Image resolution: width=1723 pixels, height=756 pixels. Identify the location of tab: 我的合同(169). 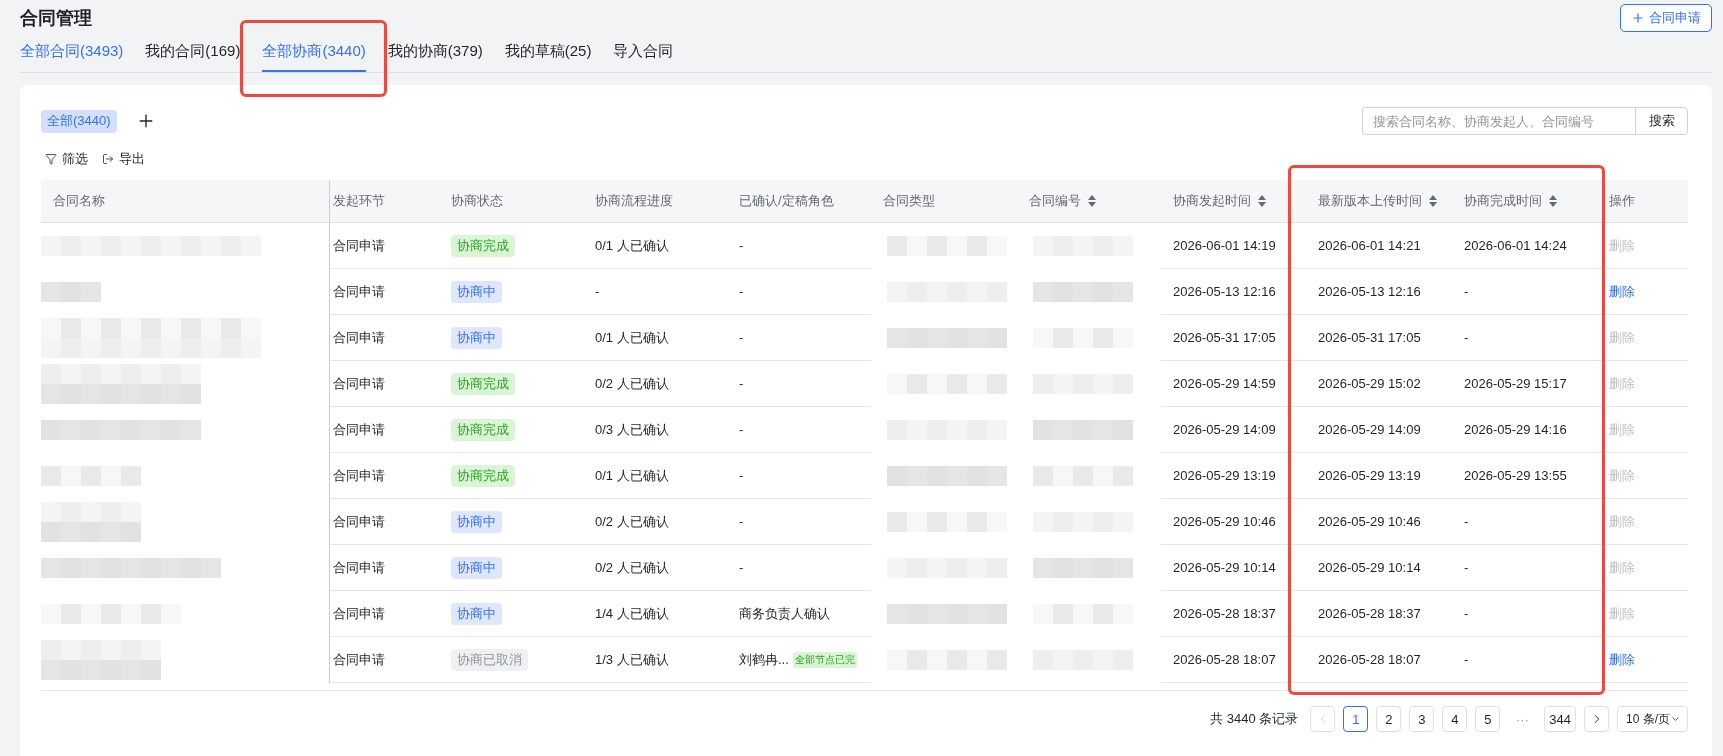
(193, 54).